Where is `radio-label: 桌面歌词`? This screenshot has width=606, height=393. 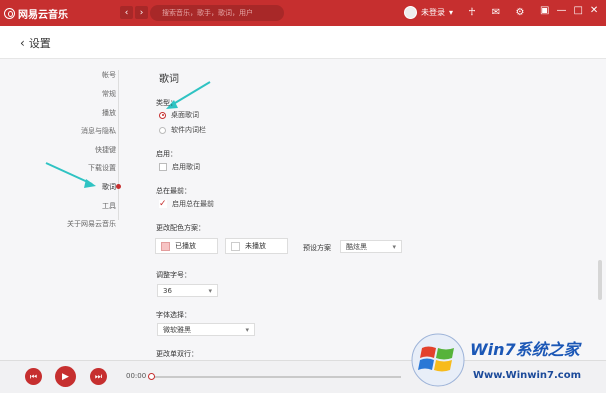
radio-label: 桌面歌词 is located at coordinates (185, 115).